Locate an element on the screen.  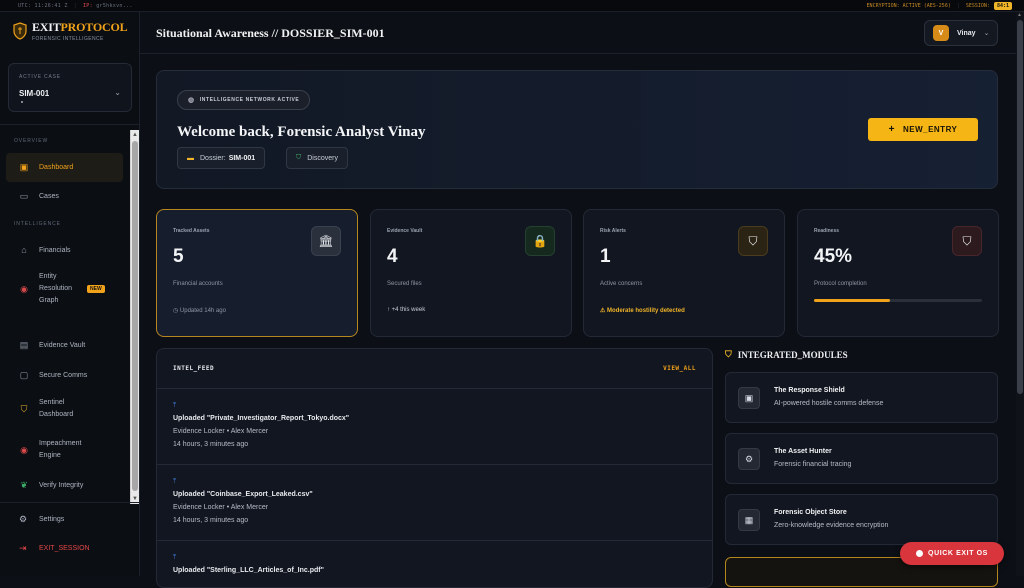
stat-value: 45% is located at coordinates (833, 256).